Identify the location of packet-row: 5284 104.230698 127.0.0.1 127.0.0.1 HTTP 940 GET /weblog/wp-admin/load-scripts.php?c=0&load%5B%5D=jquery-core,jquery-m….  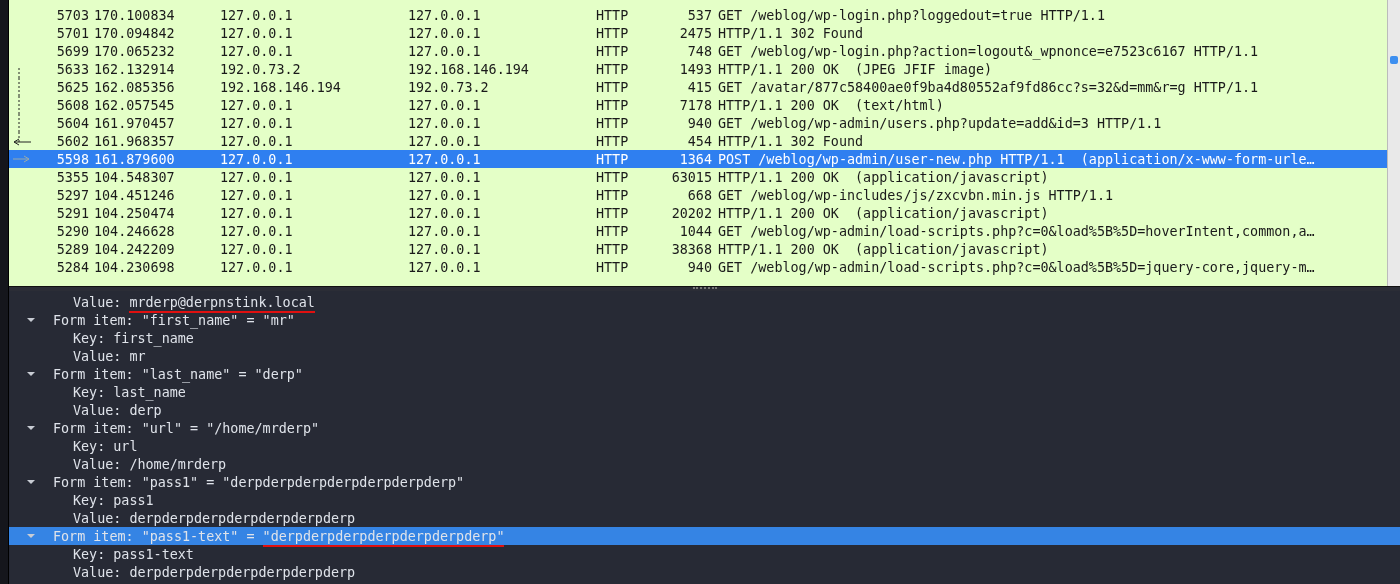
(698, 267).